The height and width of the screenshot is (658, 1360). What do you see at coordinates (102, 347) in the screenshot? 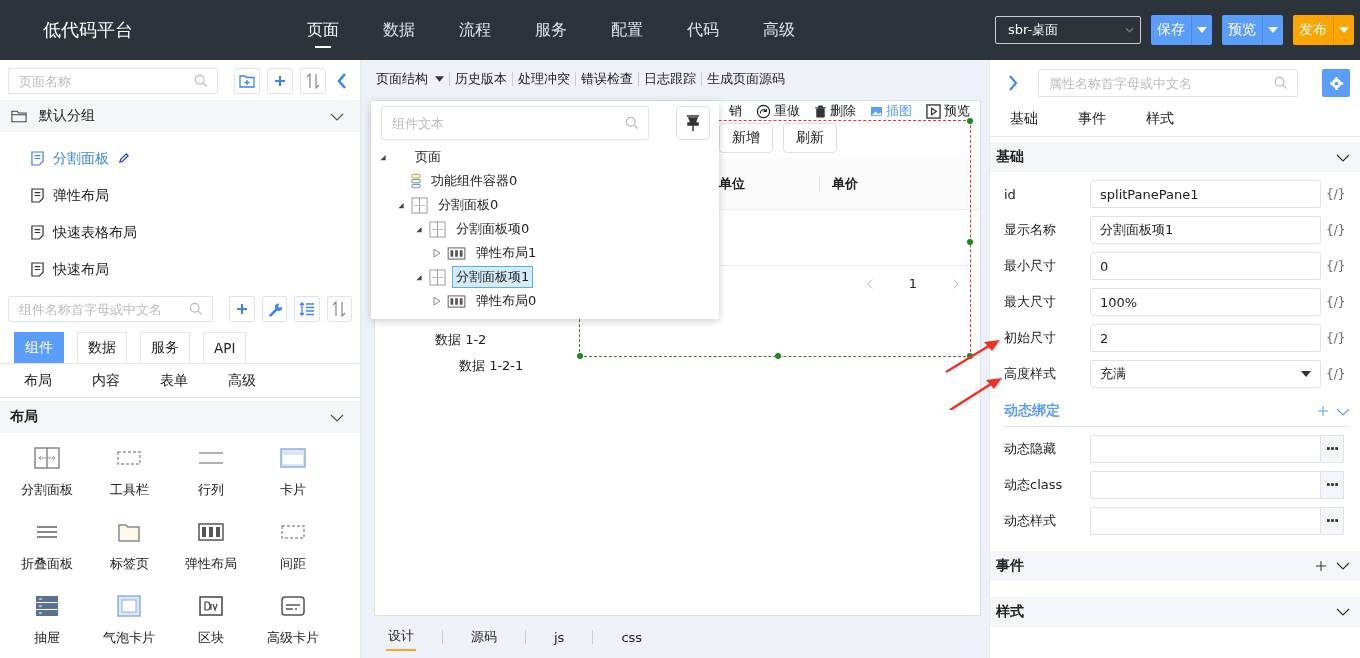
I see `source-tab: 数据` at bounding box center [102, 347].